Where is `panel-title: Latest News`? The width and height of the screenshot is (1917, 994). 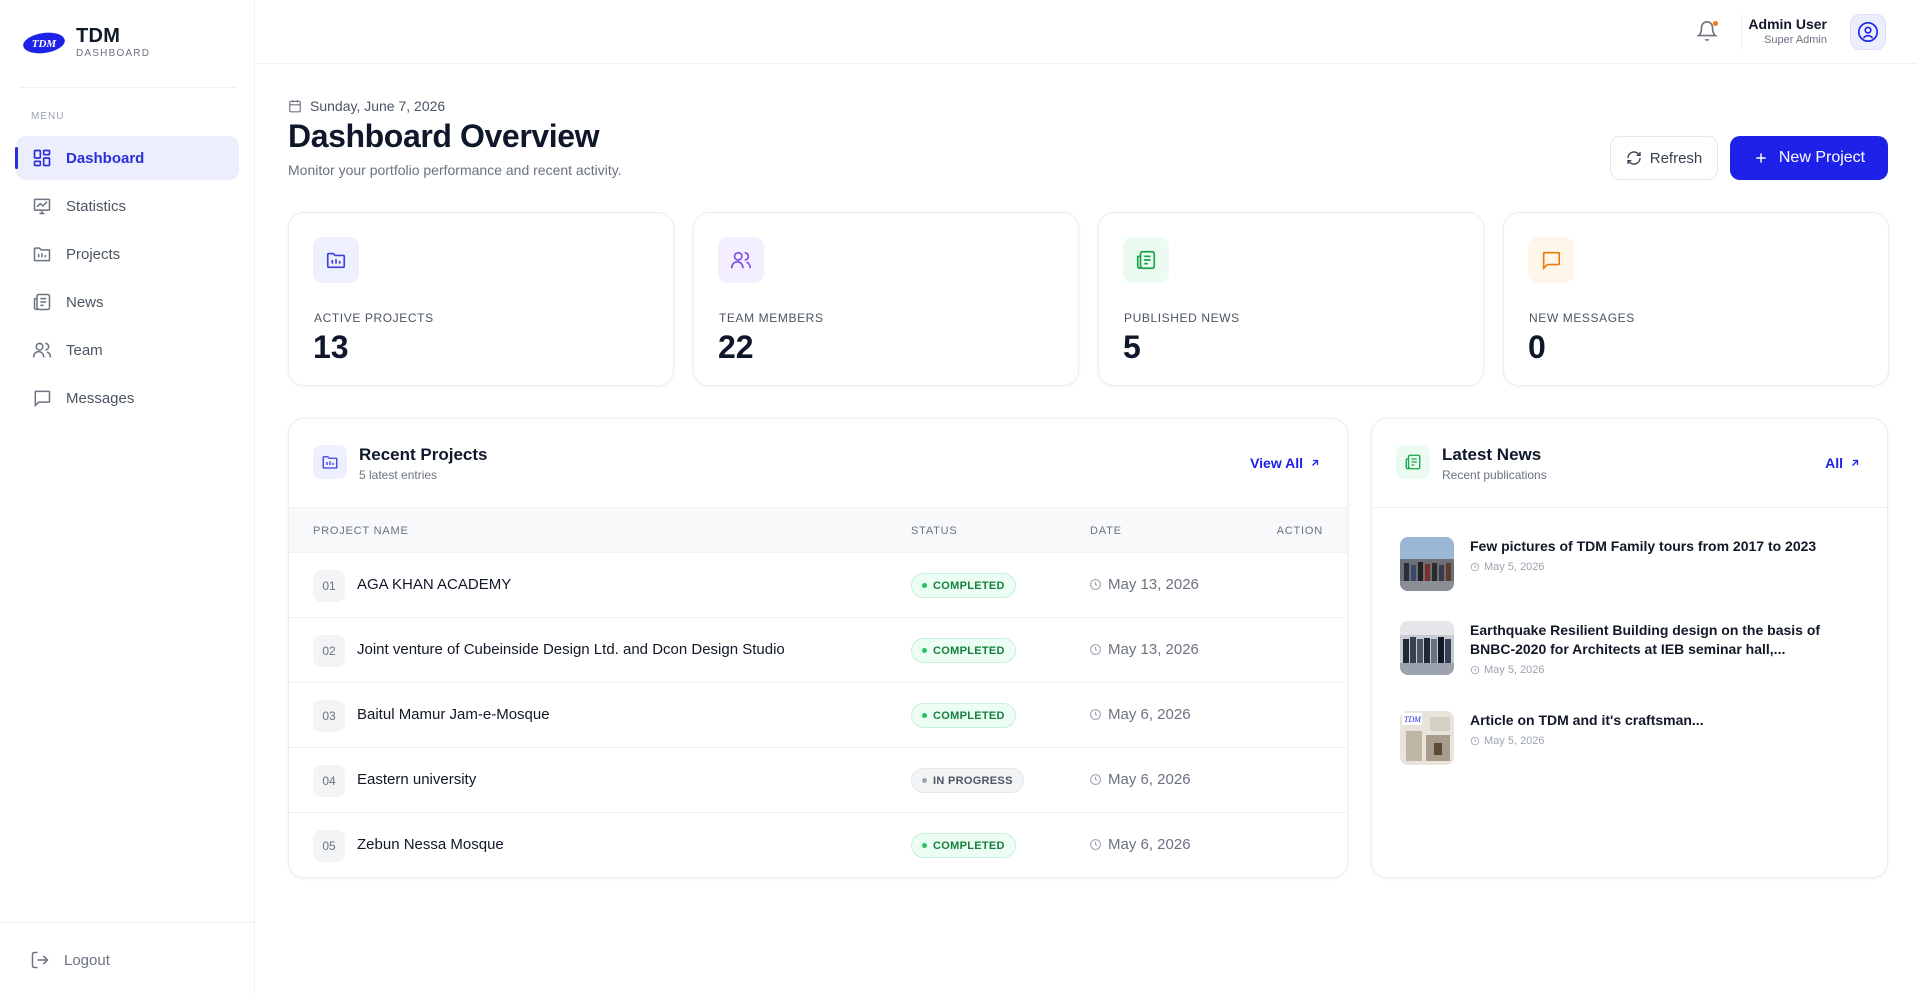
panel-title: Latest News is located at coordinates (1492, 454).